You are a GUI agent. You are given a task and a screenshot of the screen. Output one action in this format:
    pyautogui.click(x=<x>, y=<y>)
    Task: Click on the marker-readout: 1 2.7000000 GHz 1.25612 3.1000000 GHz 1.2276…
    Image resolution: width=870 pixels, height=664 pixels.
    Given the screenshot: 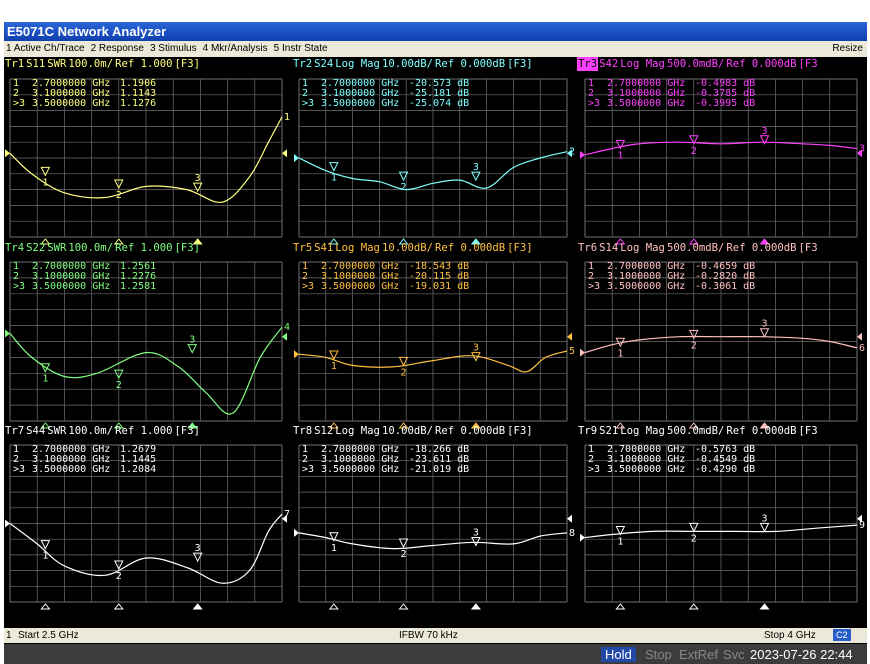 What is the action you would take?
    pyautogui.click(x=84, y=276)
    